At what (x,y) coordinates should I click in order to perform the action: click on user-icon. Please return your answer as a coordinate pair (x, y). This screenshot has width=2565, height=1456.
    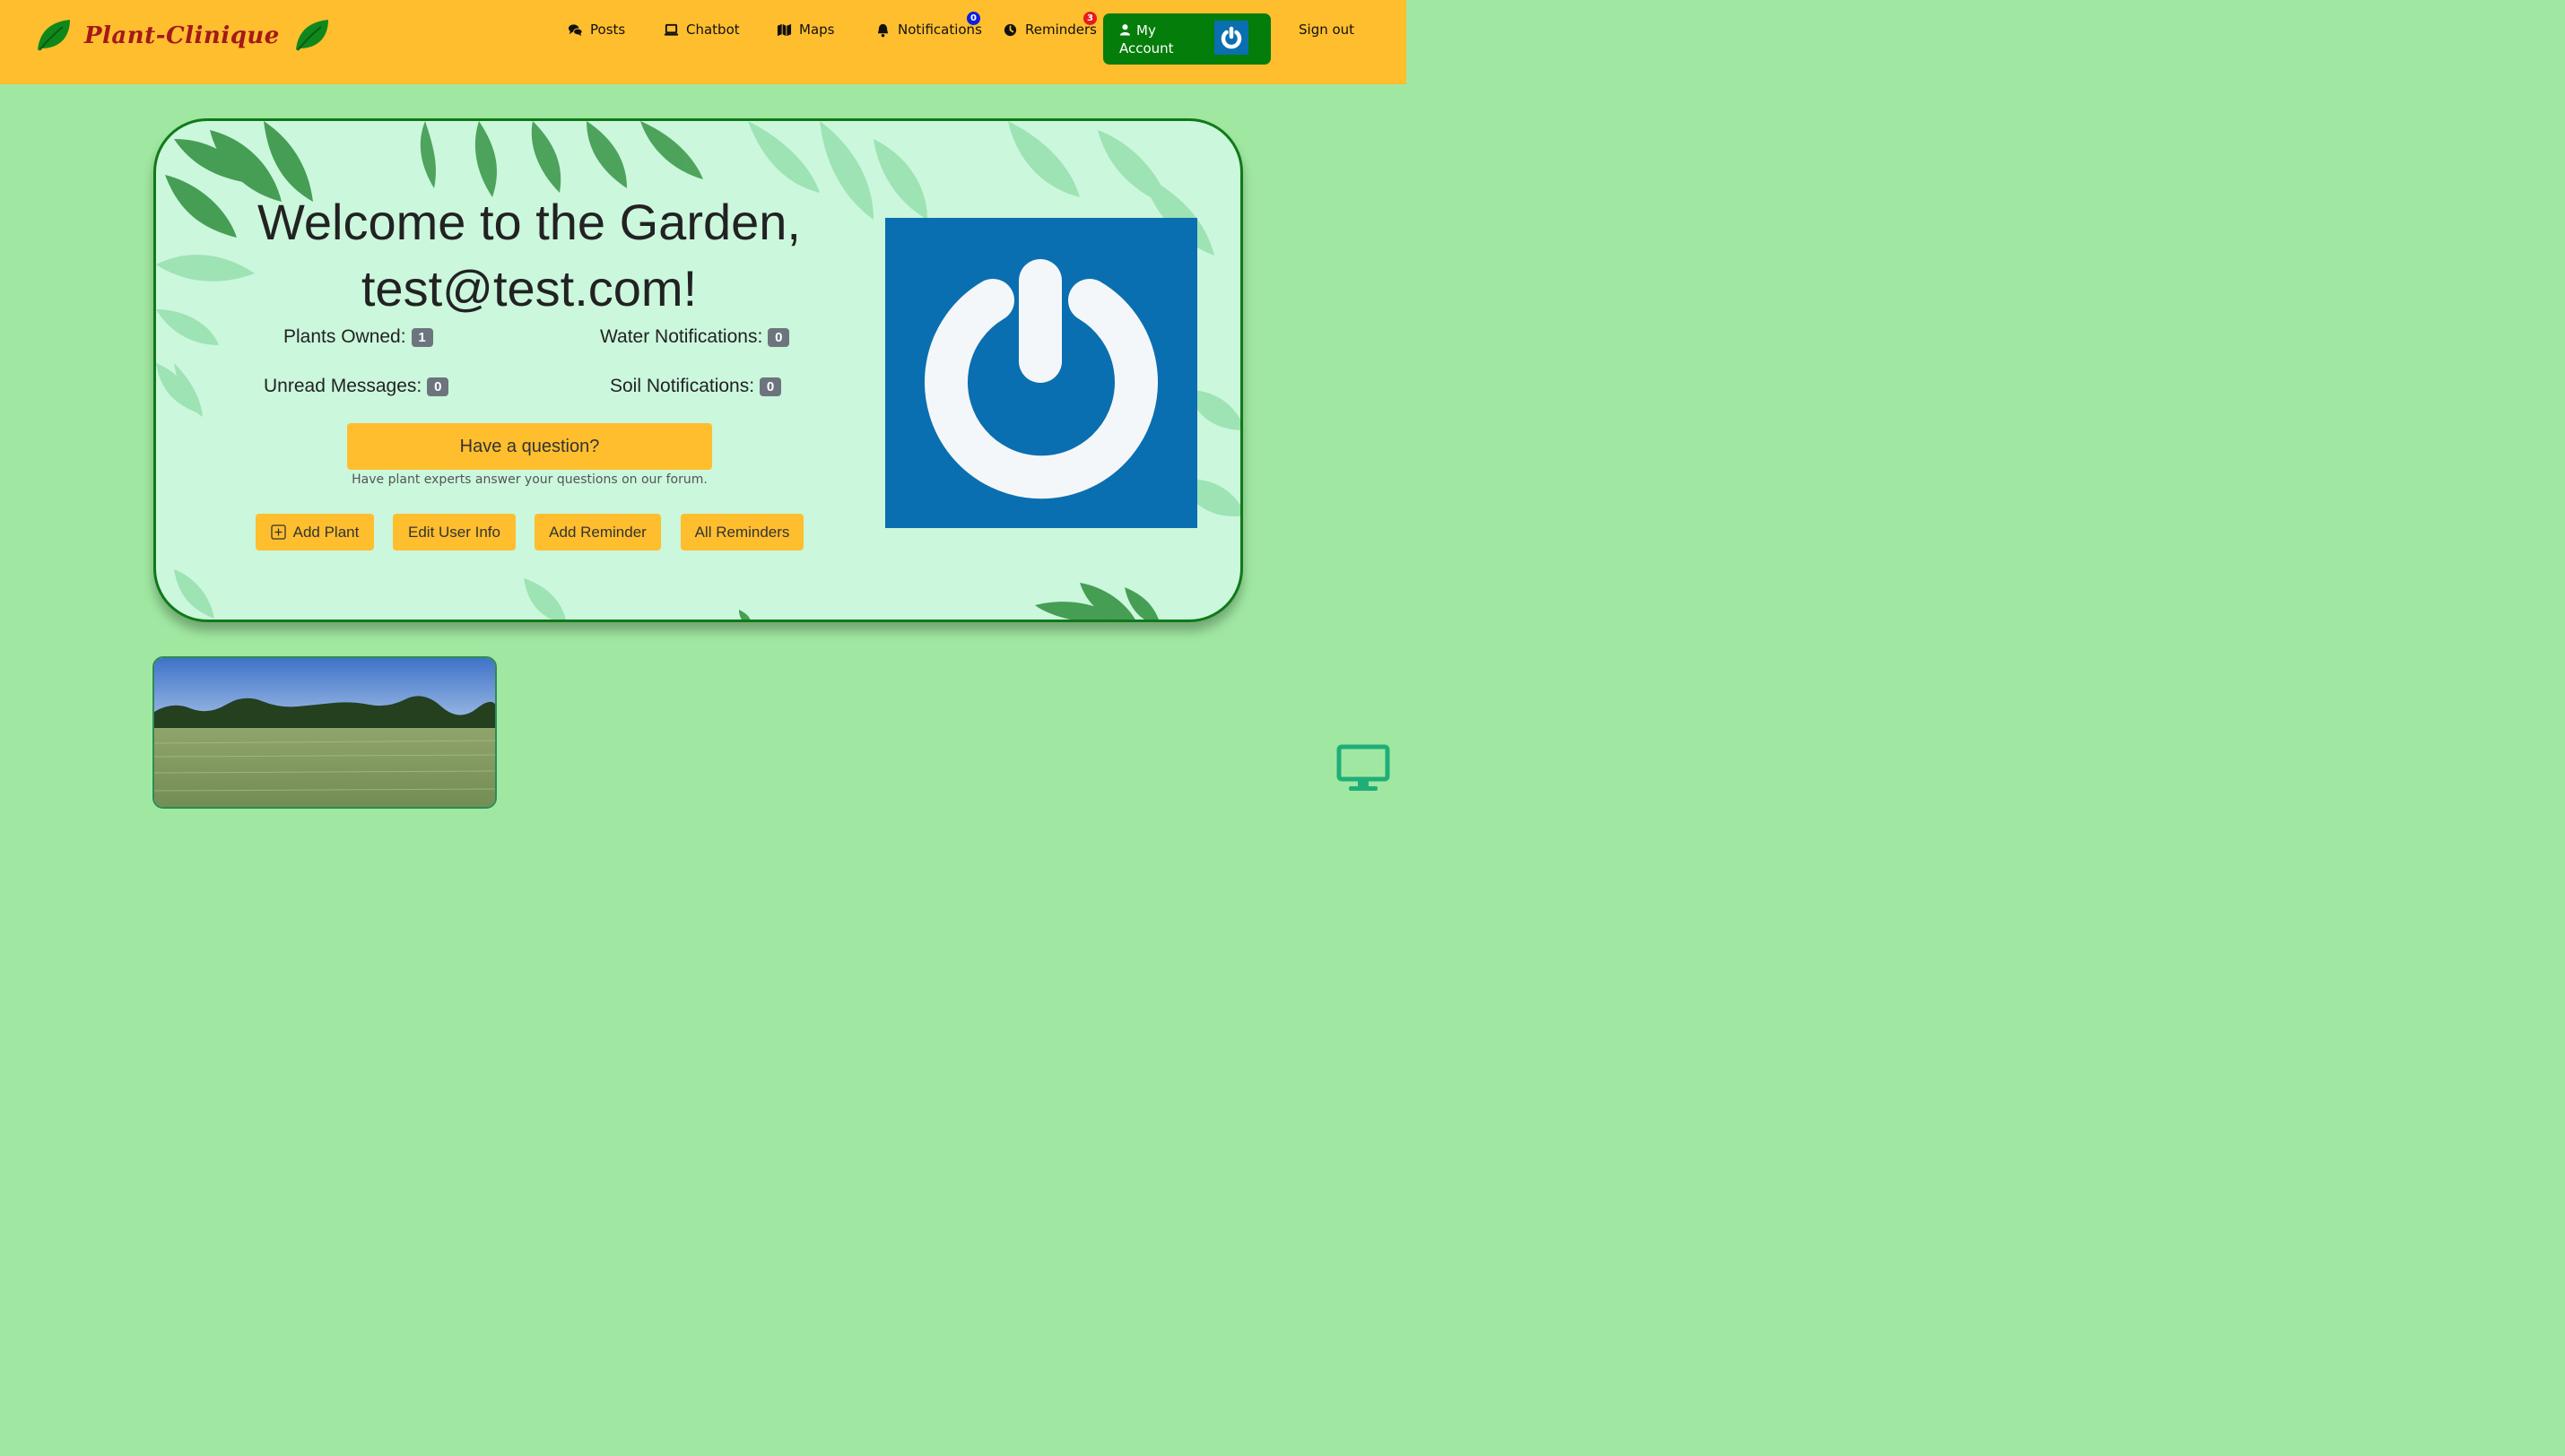
    Looking at the image, I should click on (1125, 30).